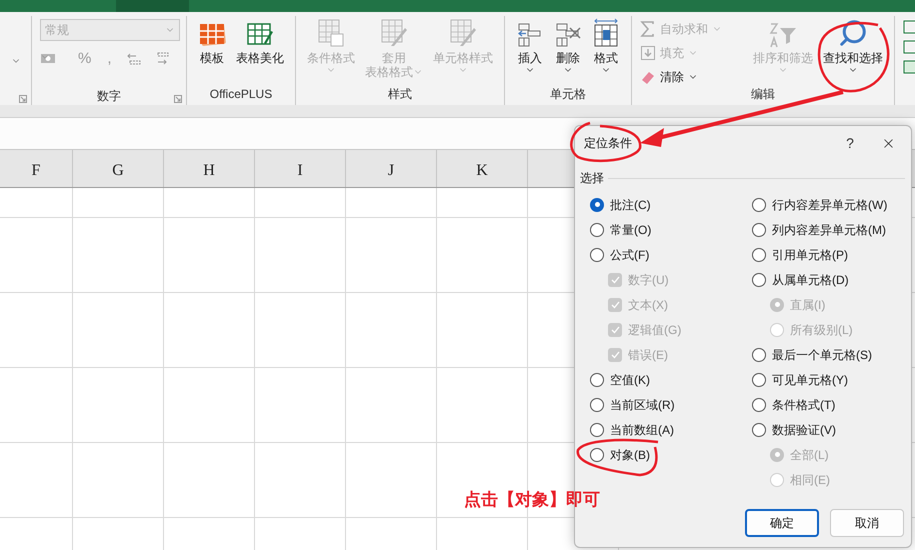 This screenshot has width=915, height=550. What do you see at coordinates (630, 380) in the screenshot?
I see `option-label: 空值(K)` at bounding box center [630, 380].